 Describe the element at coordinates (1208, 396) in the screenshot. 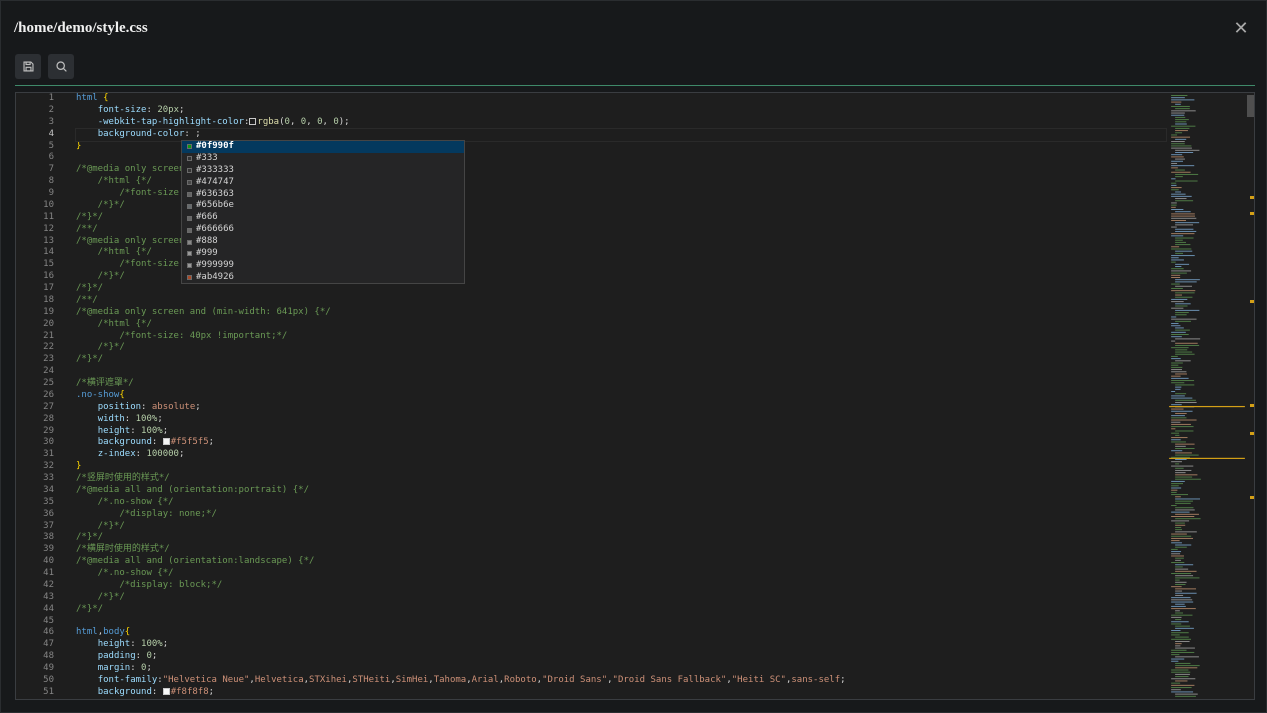

I see `minimap` at that location.